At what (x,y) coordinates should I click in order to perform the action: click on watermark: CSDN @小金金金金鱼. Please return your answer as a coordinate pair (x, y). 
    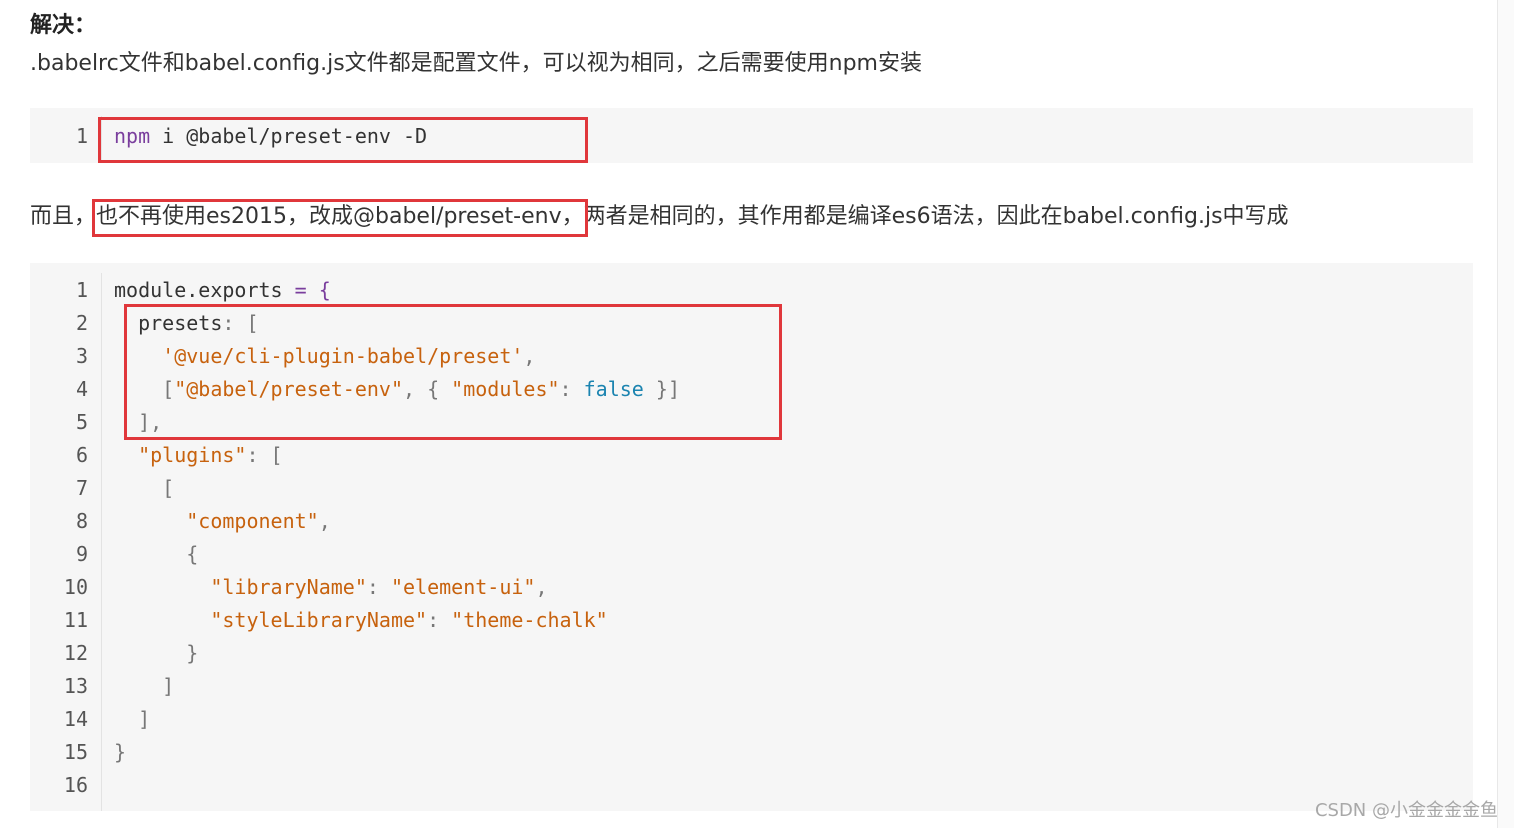
    Looking at the image, I should click on (1406, 810).